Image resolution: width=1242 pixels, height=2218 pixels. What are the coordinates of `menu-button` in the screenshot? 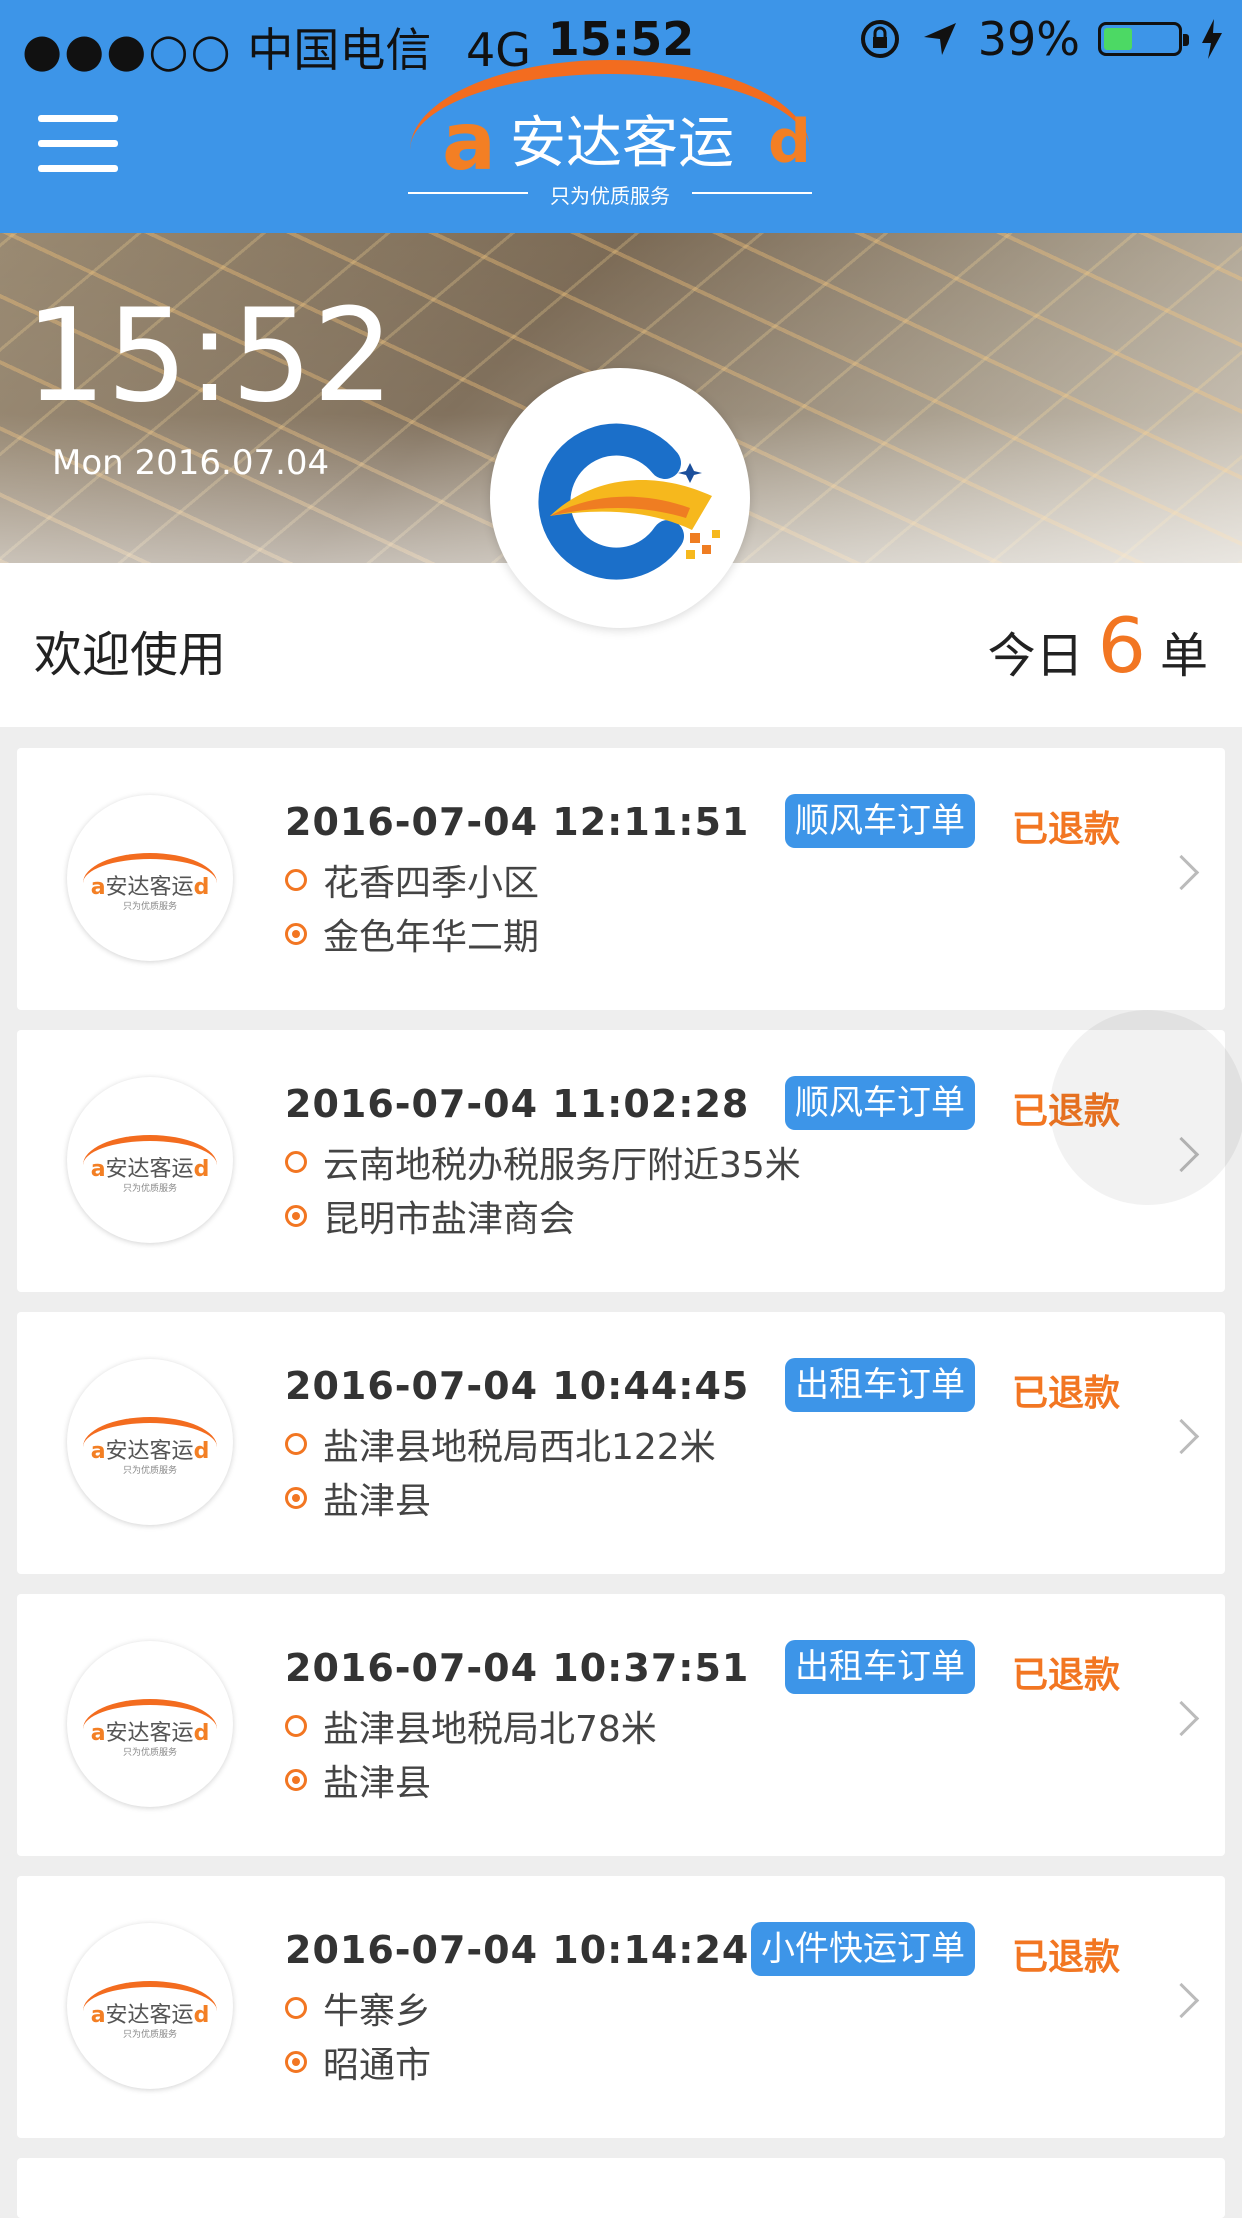 It's located at (78, 145).